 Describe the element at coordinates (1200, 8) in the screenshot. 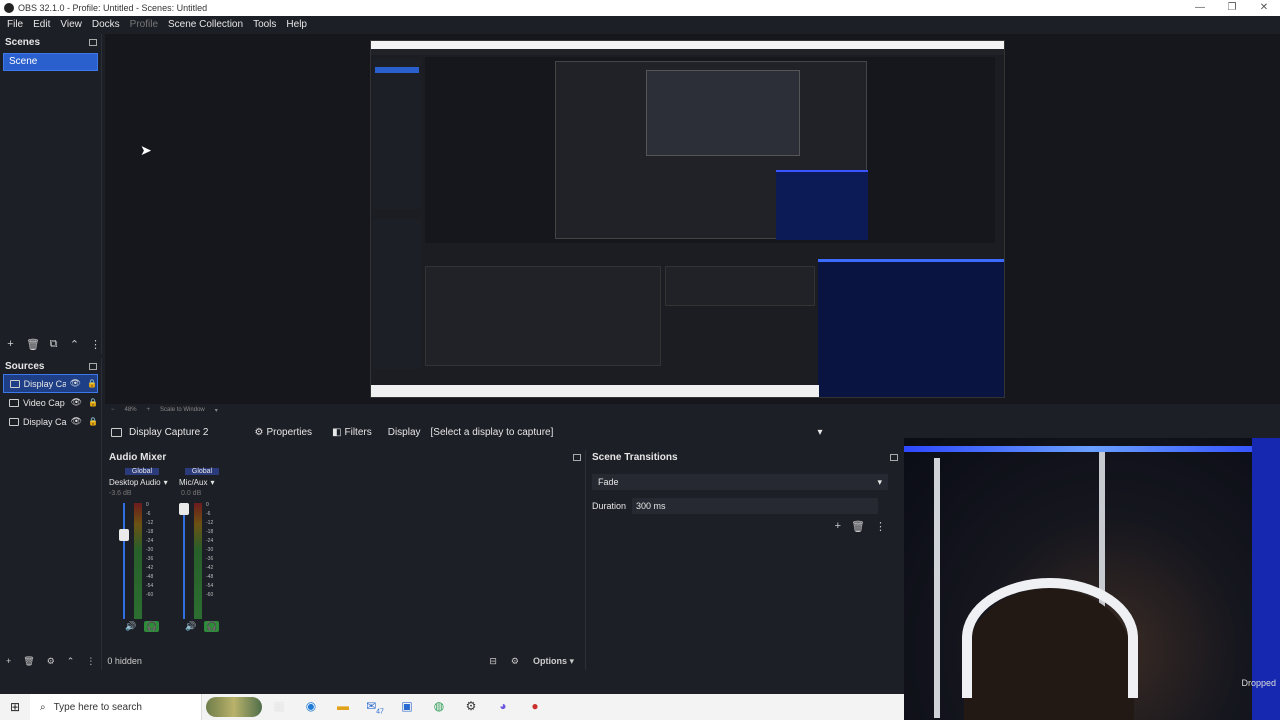

I see `minimize-button: —` at that location.